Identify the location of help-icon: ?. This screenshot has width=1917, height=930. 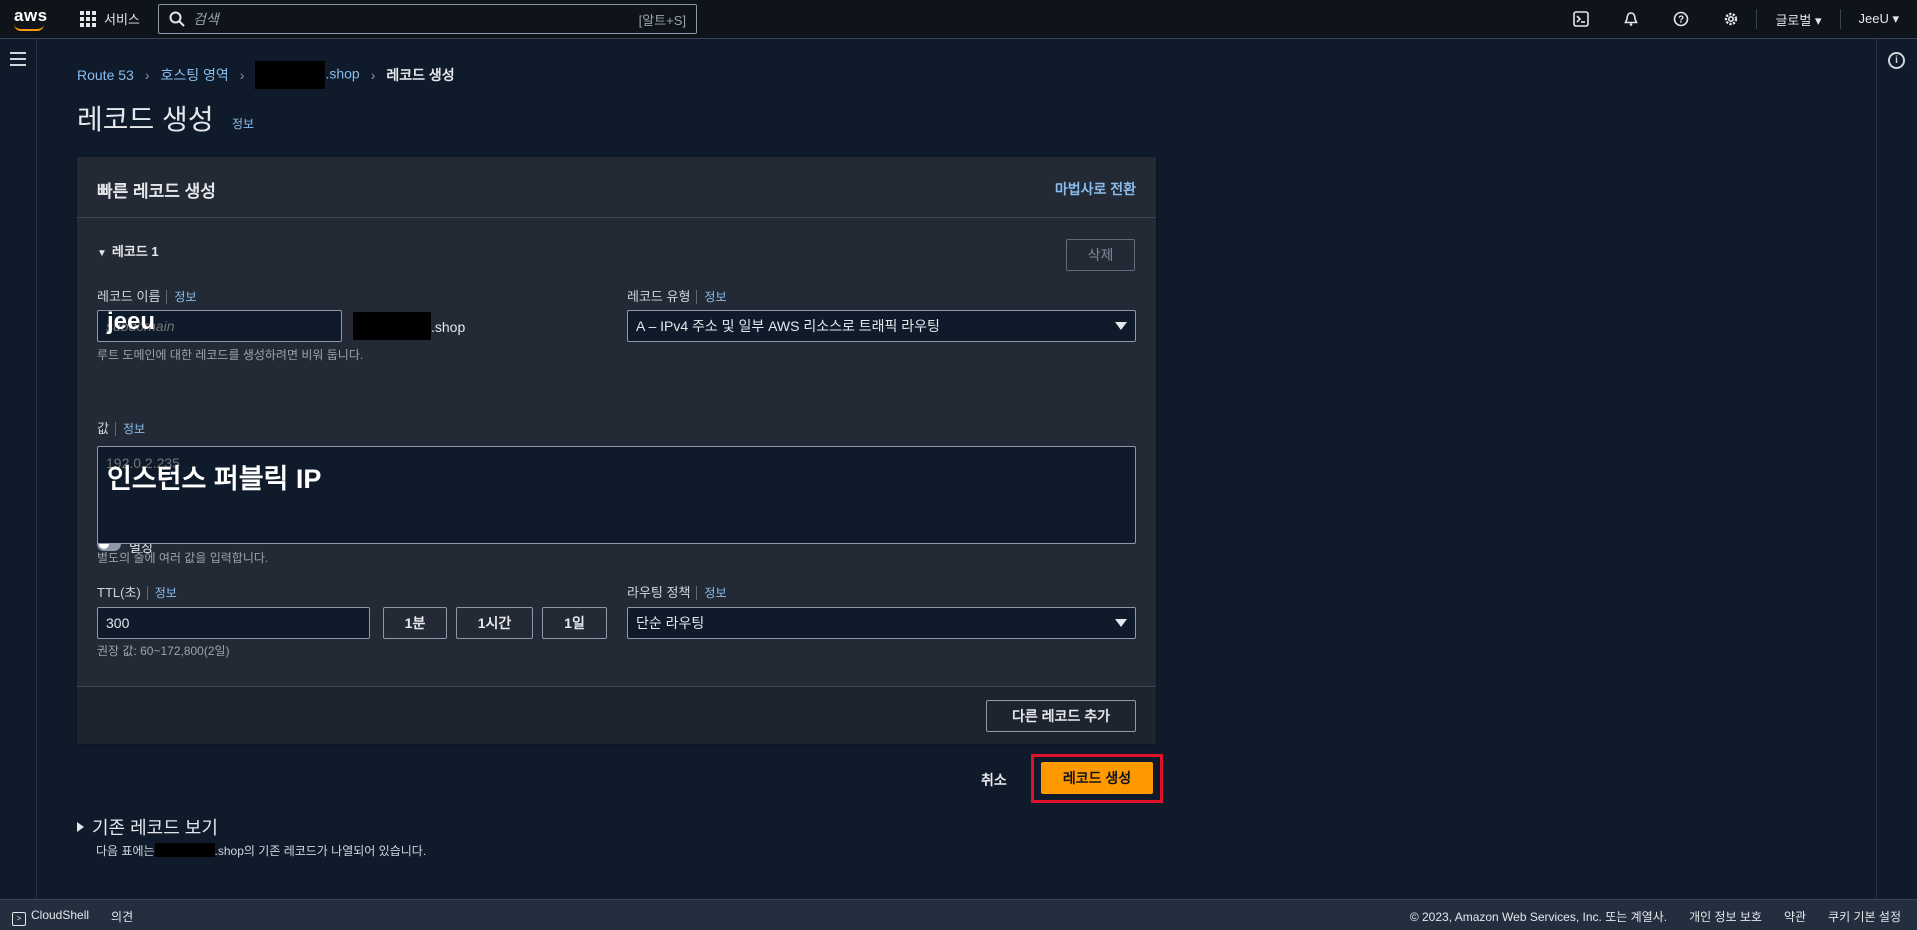
(1681, 19).